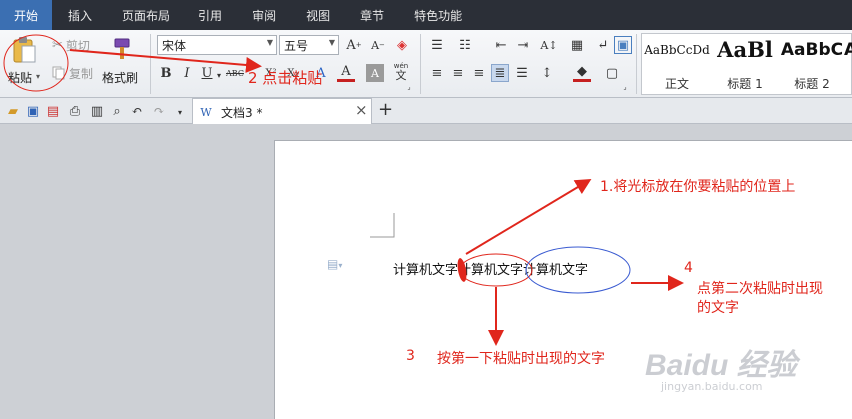  What do you see at coordinates (375, 73) in the screenshot?
I see `char-shading-icon: A` at bounding box center [375, 73].